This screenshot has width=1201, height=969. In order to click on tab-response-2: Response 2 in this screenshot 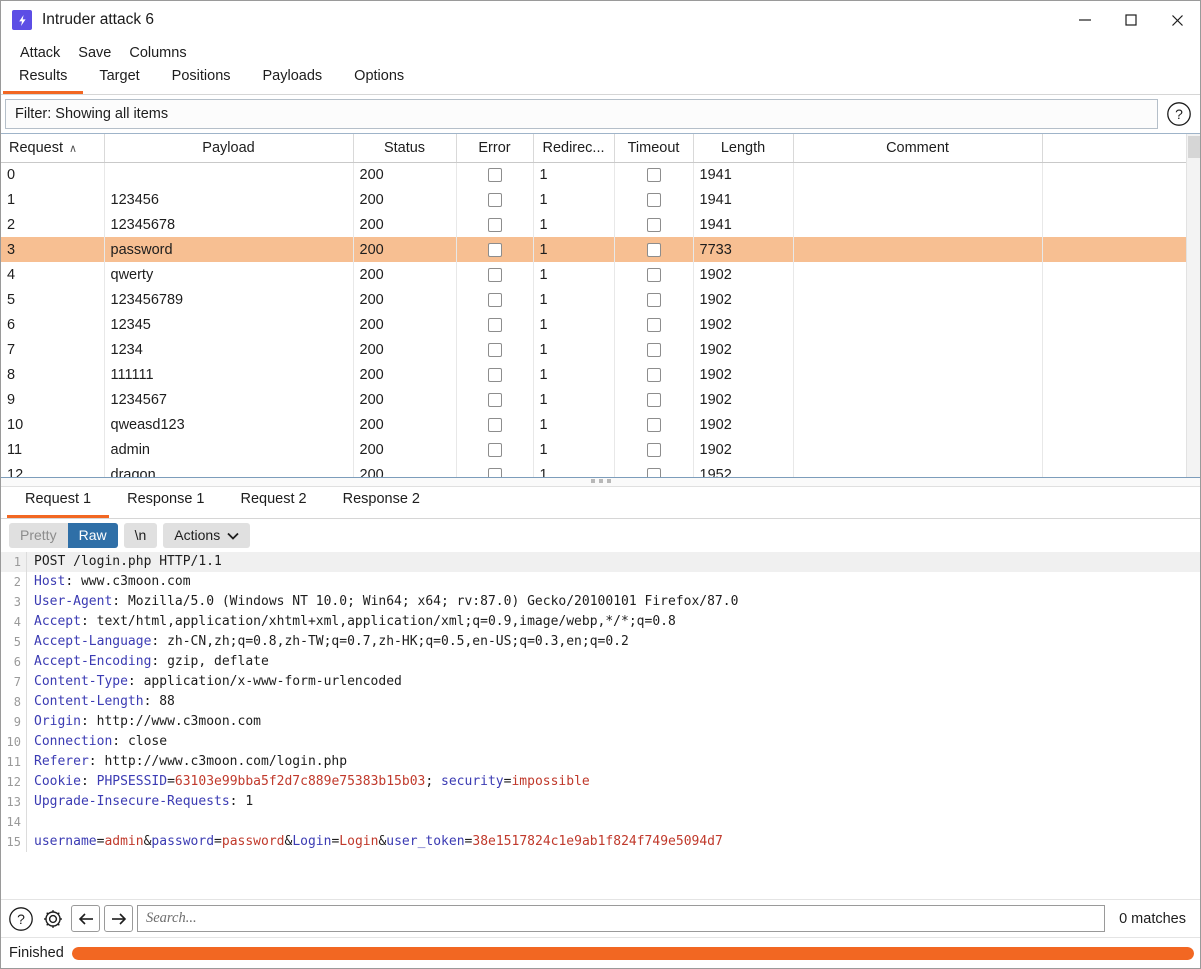, I will do `click(381, 503)`.